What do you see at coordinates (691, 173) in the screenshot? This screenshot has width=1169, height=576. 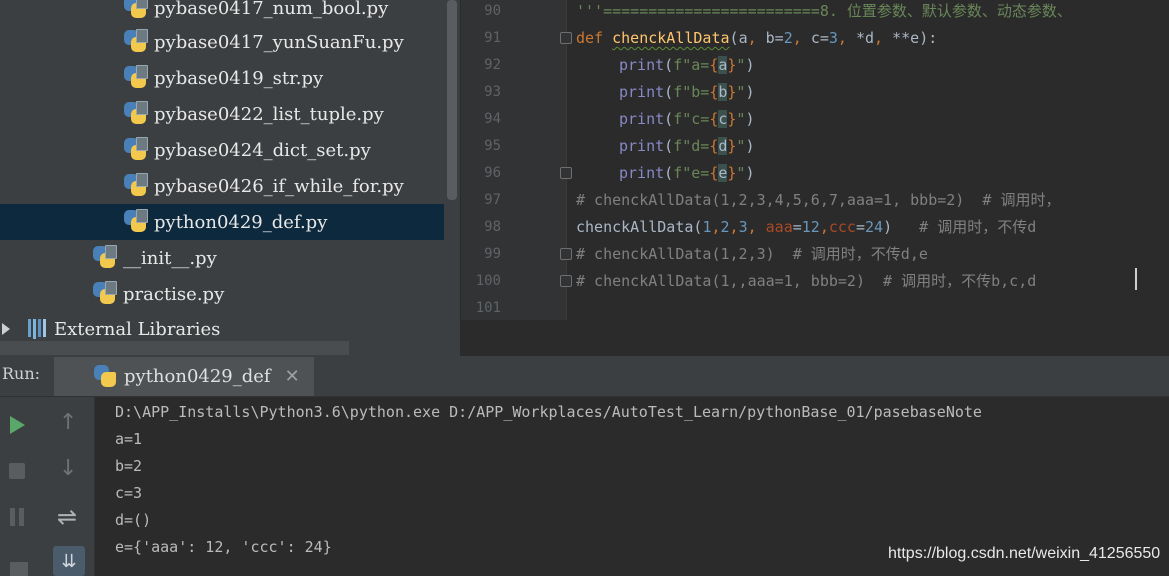 I see `fstring-start: f"e=` at bounding box center [691, 173].